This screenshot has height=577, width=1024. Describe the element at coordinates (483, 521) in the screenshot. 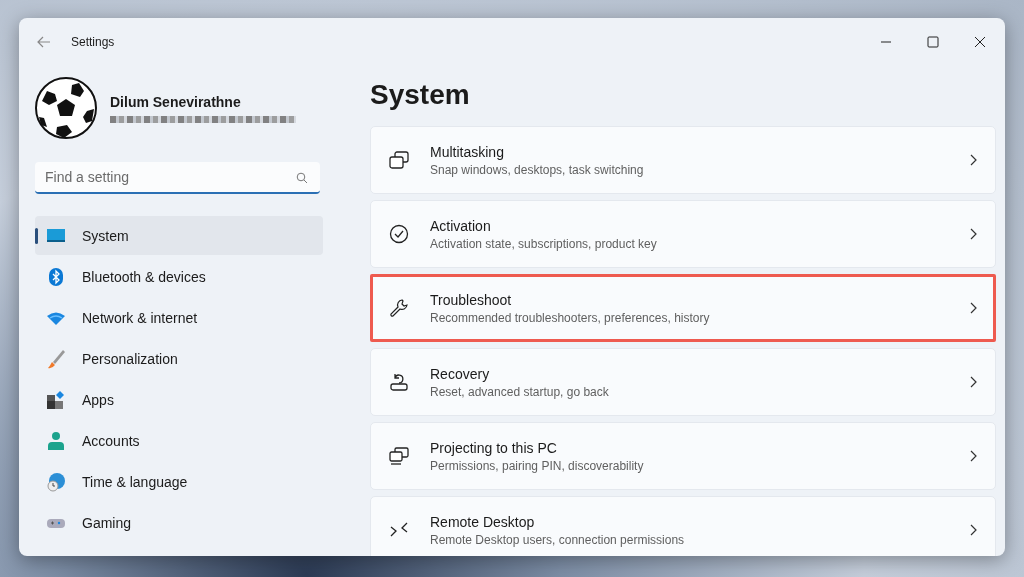

I see `card-title: Remote Desktop` at that location.